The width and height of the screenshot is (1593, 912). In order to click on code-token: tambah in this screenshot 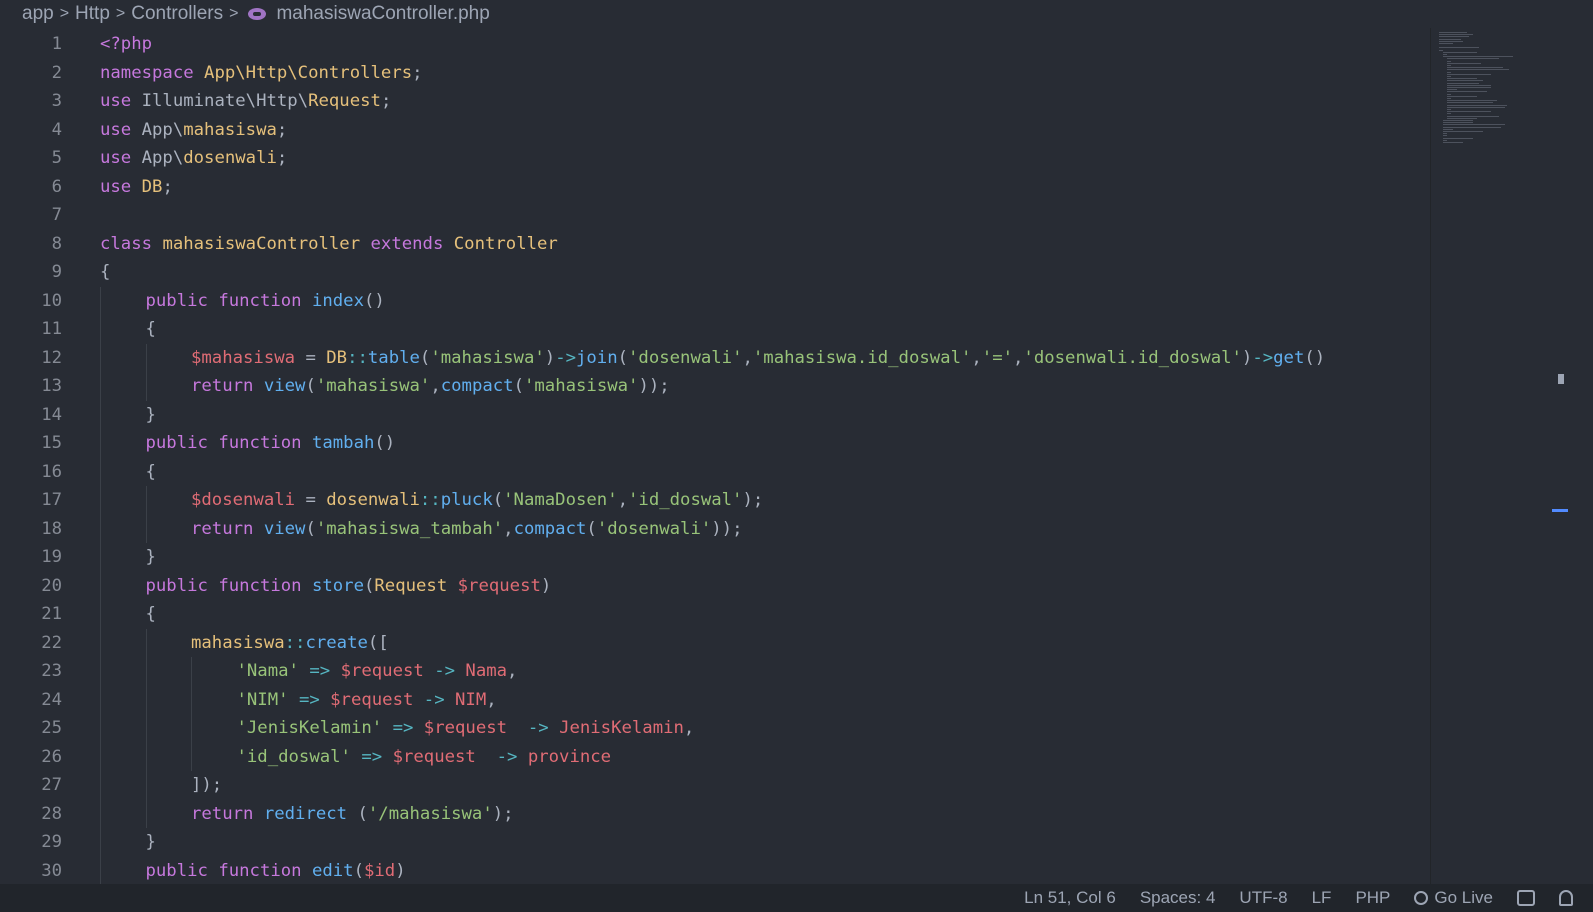, I will do `click(343, 443)`.